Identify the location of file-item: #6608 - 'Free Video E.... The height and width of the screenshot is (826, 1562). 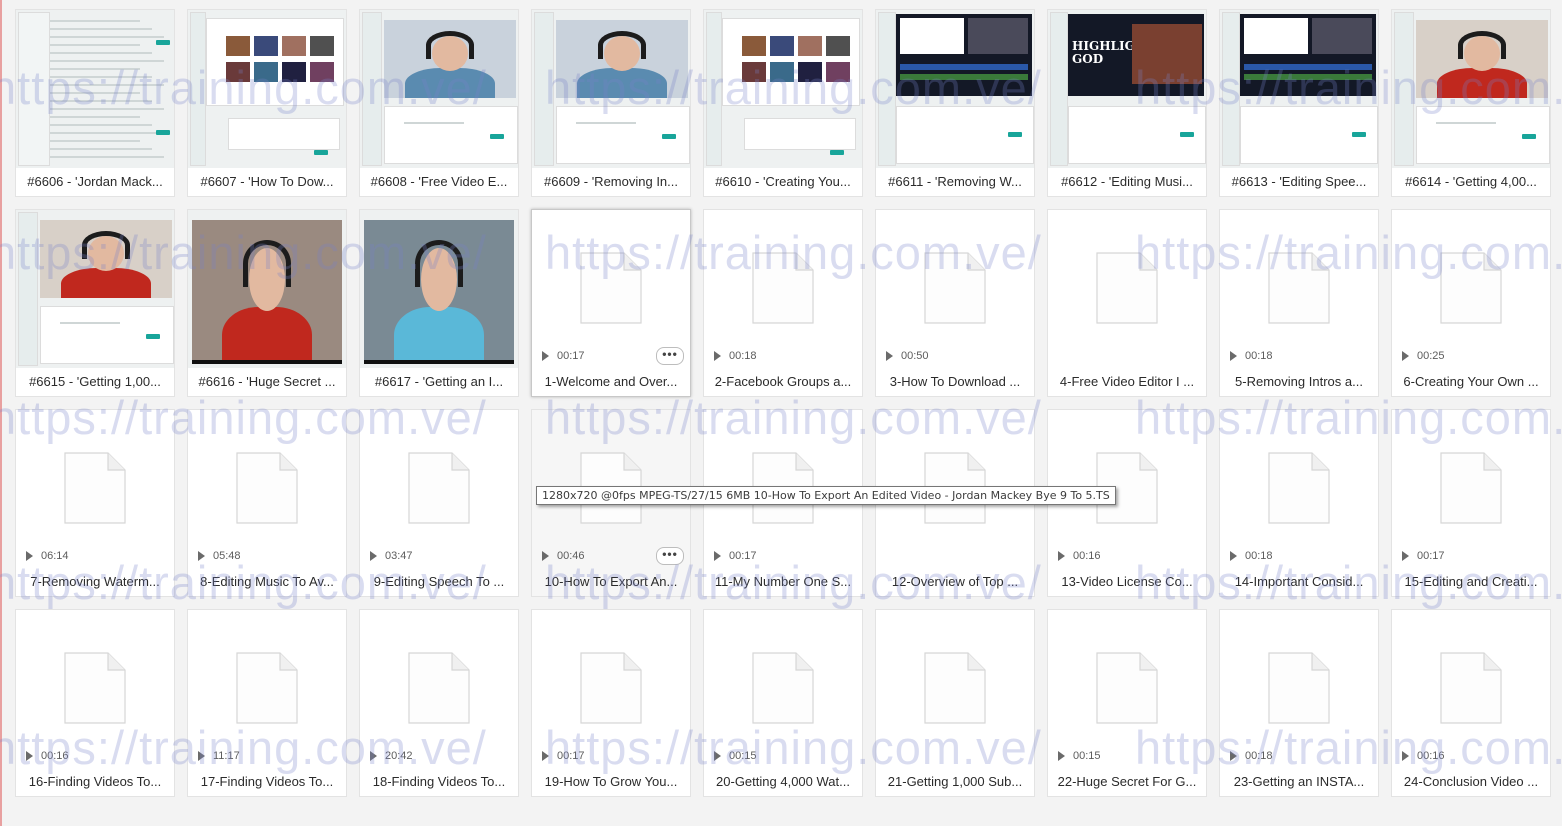
(439, 103).